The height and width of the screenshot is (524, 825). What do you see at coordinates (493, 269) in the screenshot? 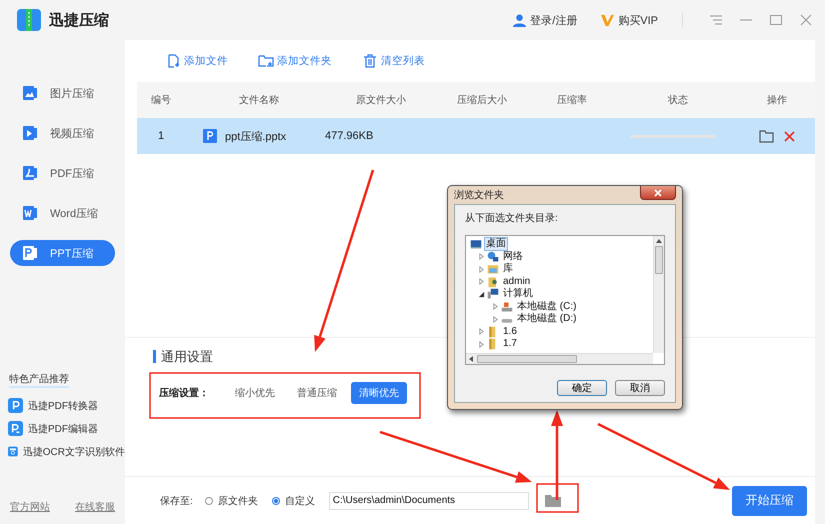
I see `library-icon` at bounding box center [493, 269].